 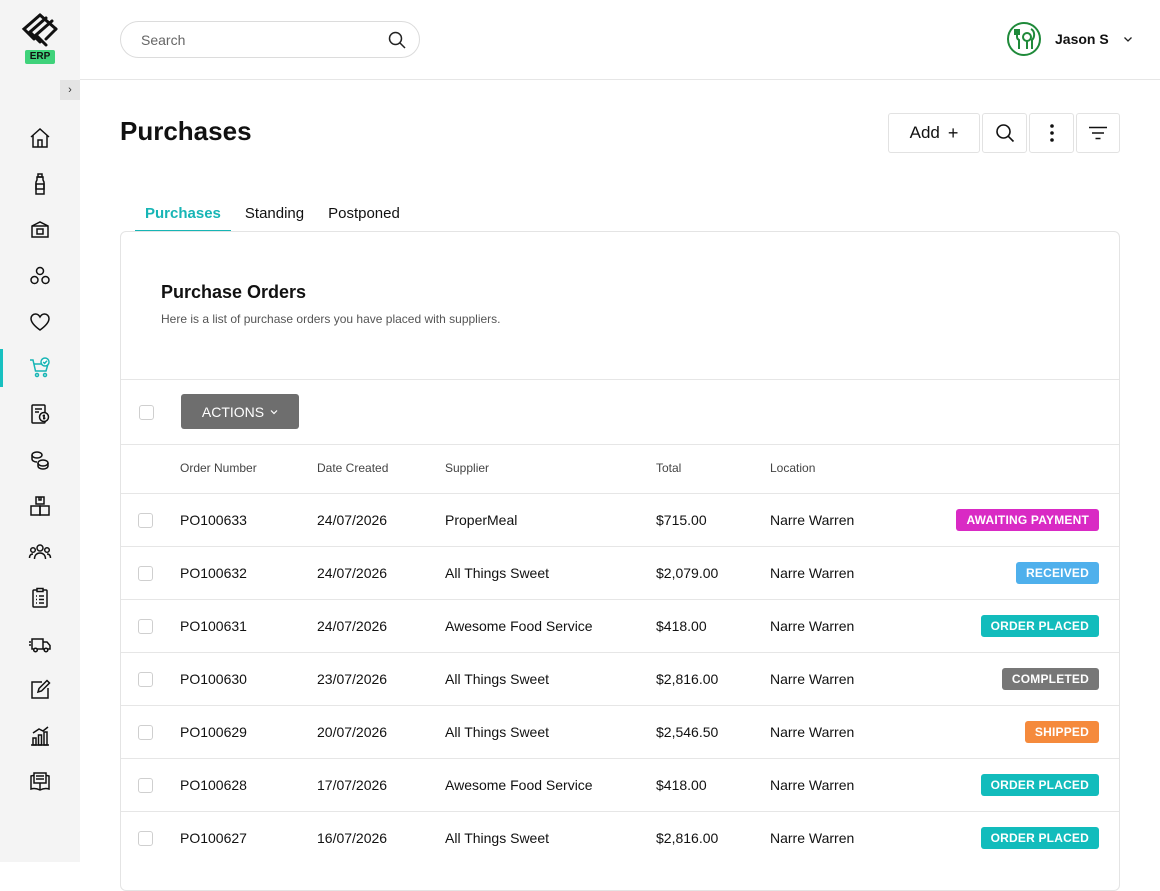 What do you see at coordinates (40, 552) in the screenshot?
I see `sidebar-item-customers` at bounding box center [40, 552].